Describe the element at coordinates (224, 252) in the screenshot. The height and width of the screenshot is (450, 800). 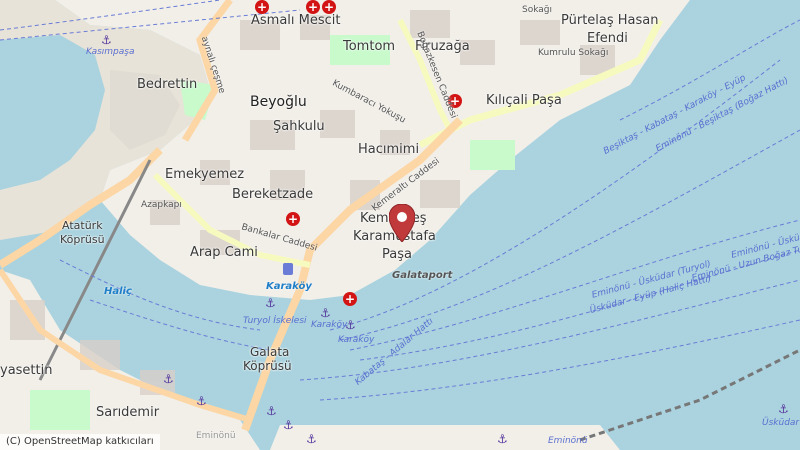
I see `label-arap-cami: Arap Cami` at that location.